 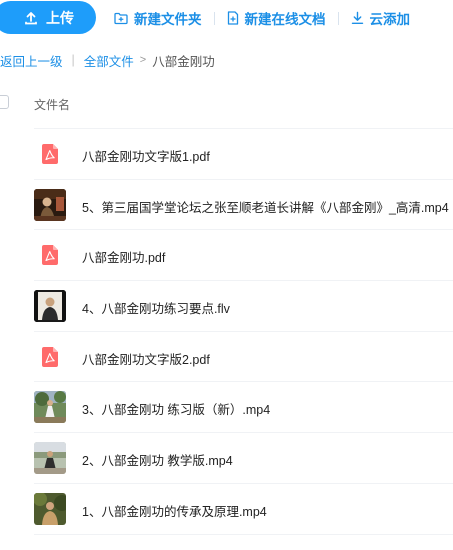 What do you see at coordinates (174, 510) in the screenshot?
I see `file-name: 1、八部金刚功的传承及原理.mp4` at bounding box center [174, 510].